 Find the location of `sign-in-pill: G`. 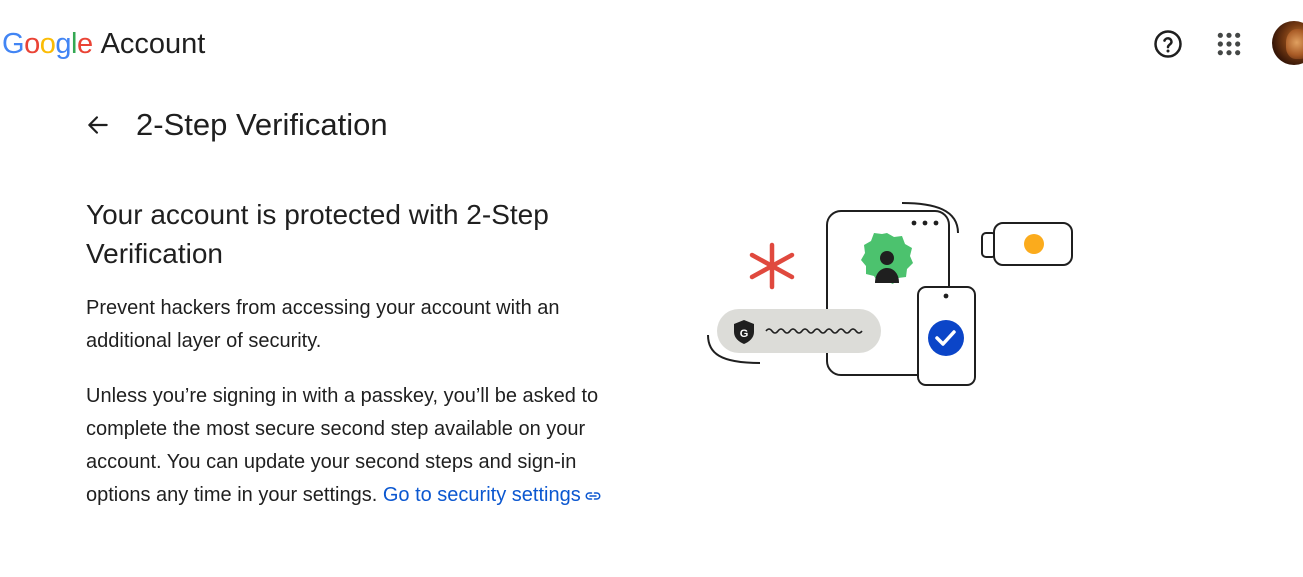

sign-in-pill: G is located at coordinates (799, 331).